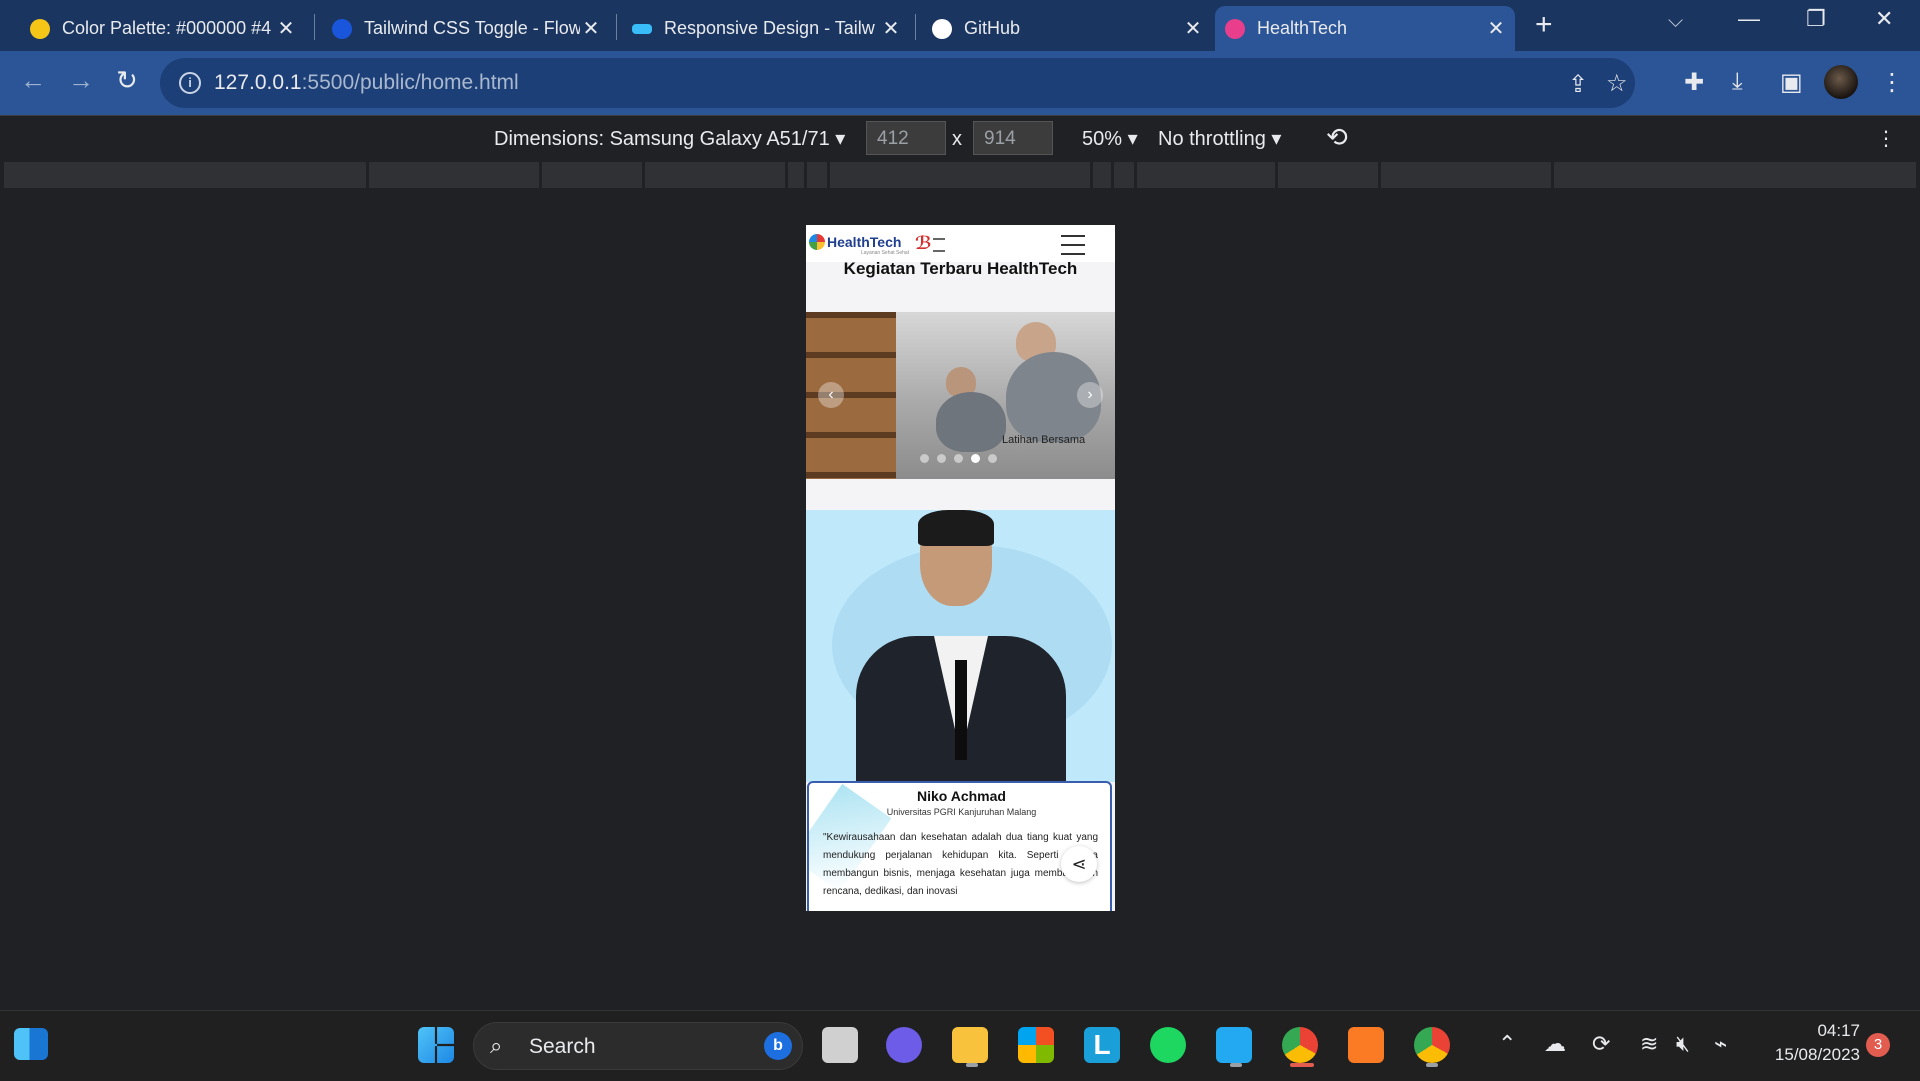 Image resolution: width=1920 pixels, height=1081 pixels. Describe the element at coordinates (778, 1046) in the screenshot. I see `bing-icon: b` at that location.